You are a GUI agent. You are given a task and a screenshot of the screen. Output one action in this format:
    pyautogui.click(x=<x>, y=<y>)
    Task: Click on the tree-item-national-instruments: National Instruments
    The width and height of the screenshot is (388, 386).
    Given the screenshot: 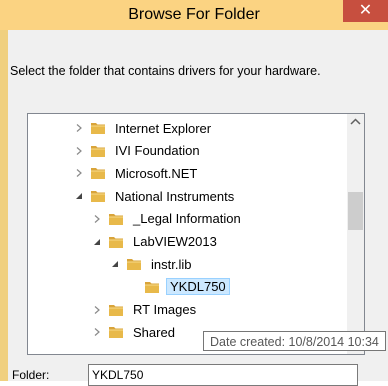 What is the action you would take?
    pyautogui.click(x=154, y=196)
    